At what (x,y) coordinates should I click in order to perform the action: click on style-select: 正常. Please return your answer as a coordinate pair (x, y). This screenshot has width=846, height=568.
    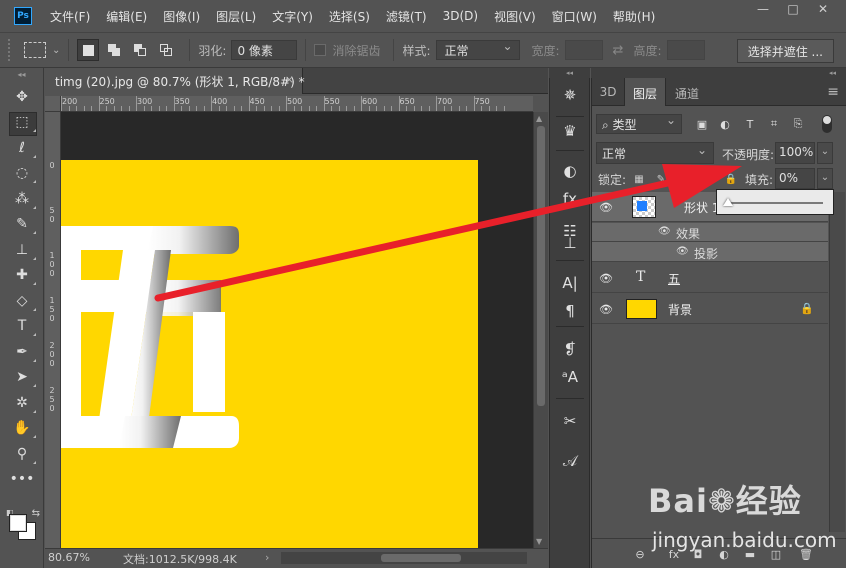
    Looking at the image, I should click on (477, 49).